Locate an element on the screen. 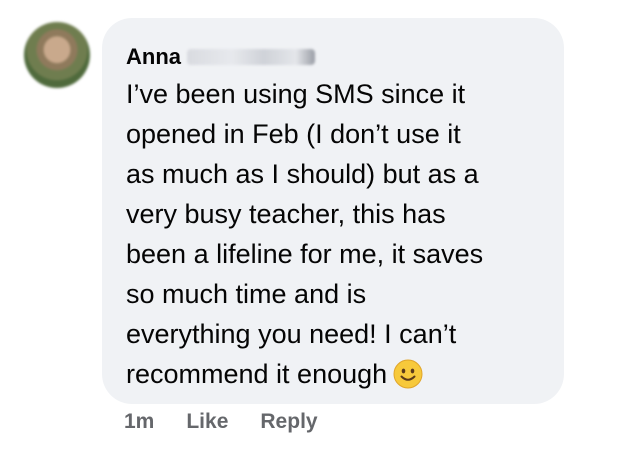 This screenshot has width=620, height=460. comment-line: recommend it enough is located at coordinates (257, 374).